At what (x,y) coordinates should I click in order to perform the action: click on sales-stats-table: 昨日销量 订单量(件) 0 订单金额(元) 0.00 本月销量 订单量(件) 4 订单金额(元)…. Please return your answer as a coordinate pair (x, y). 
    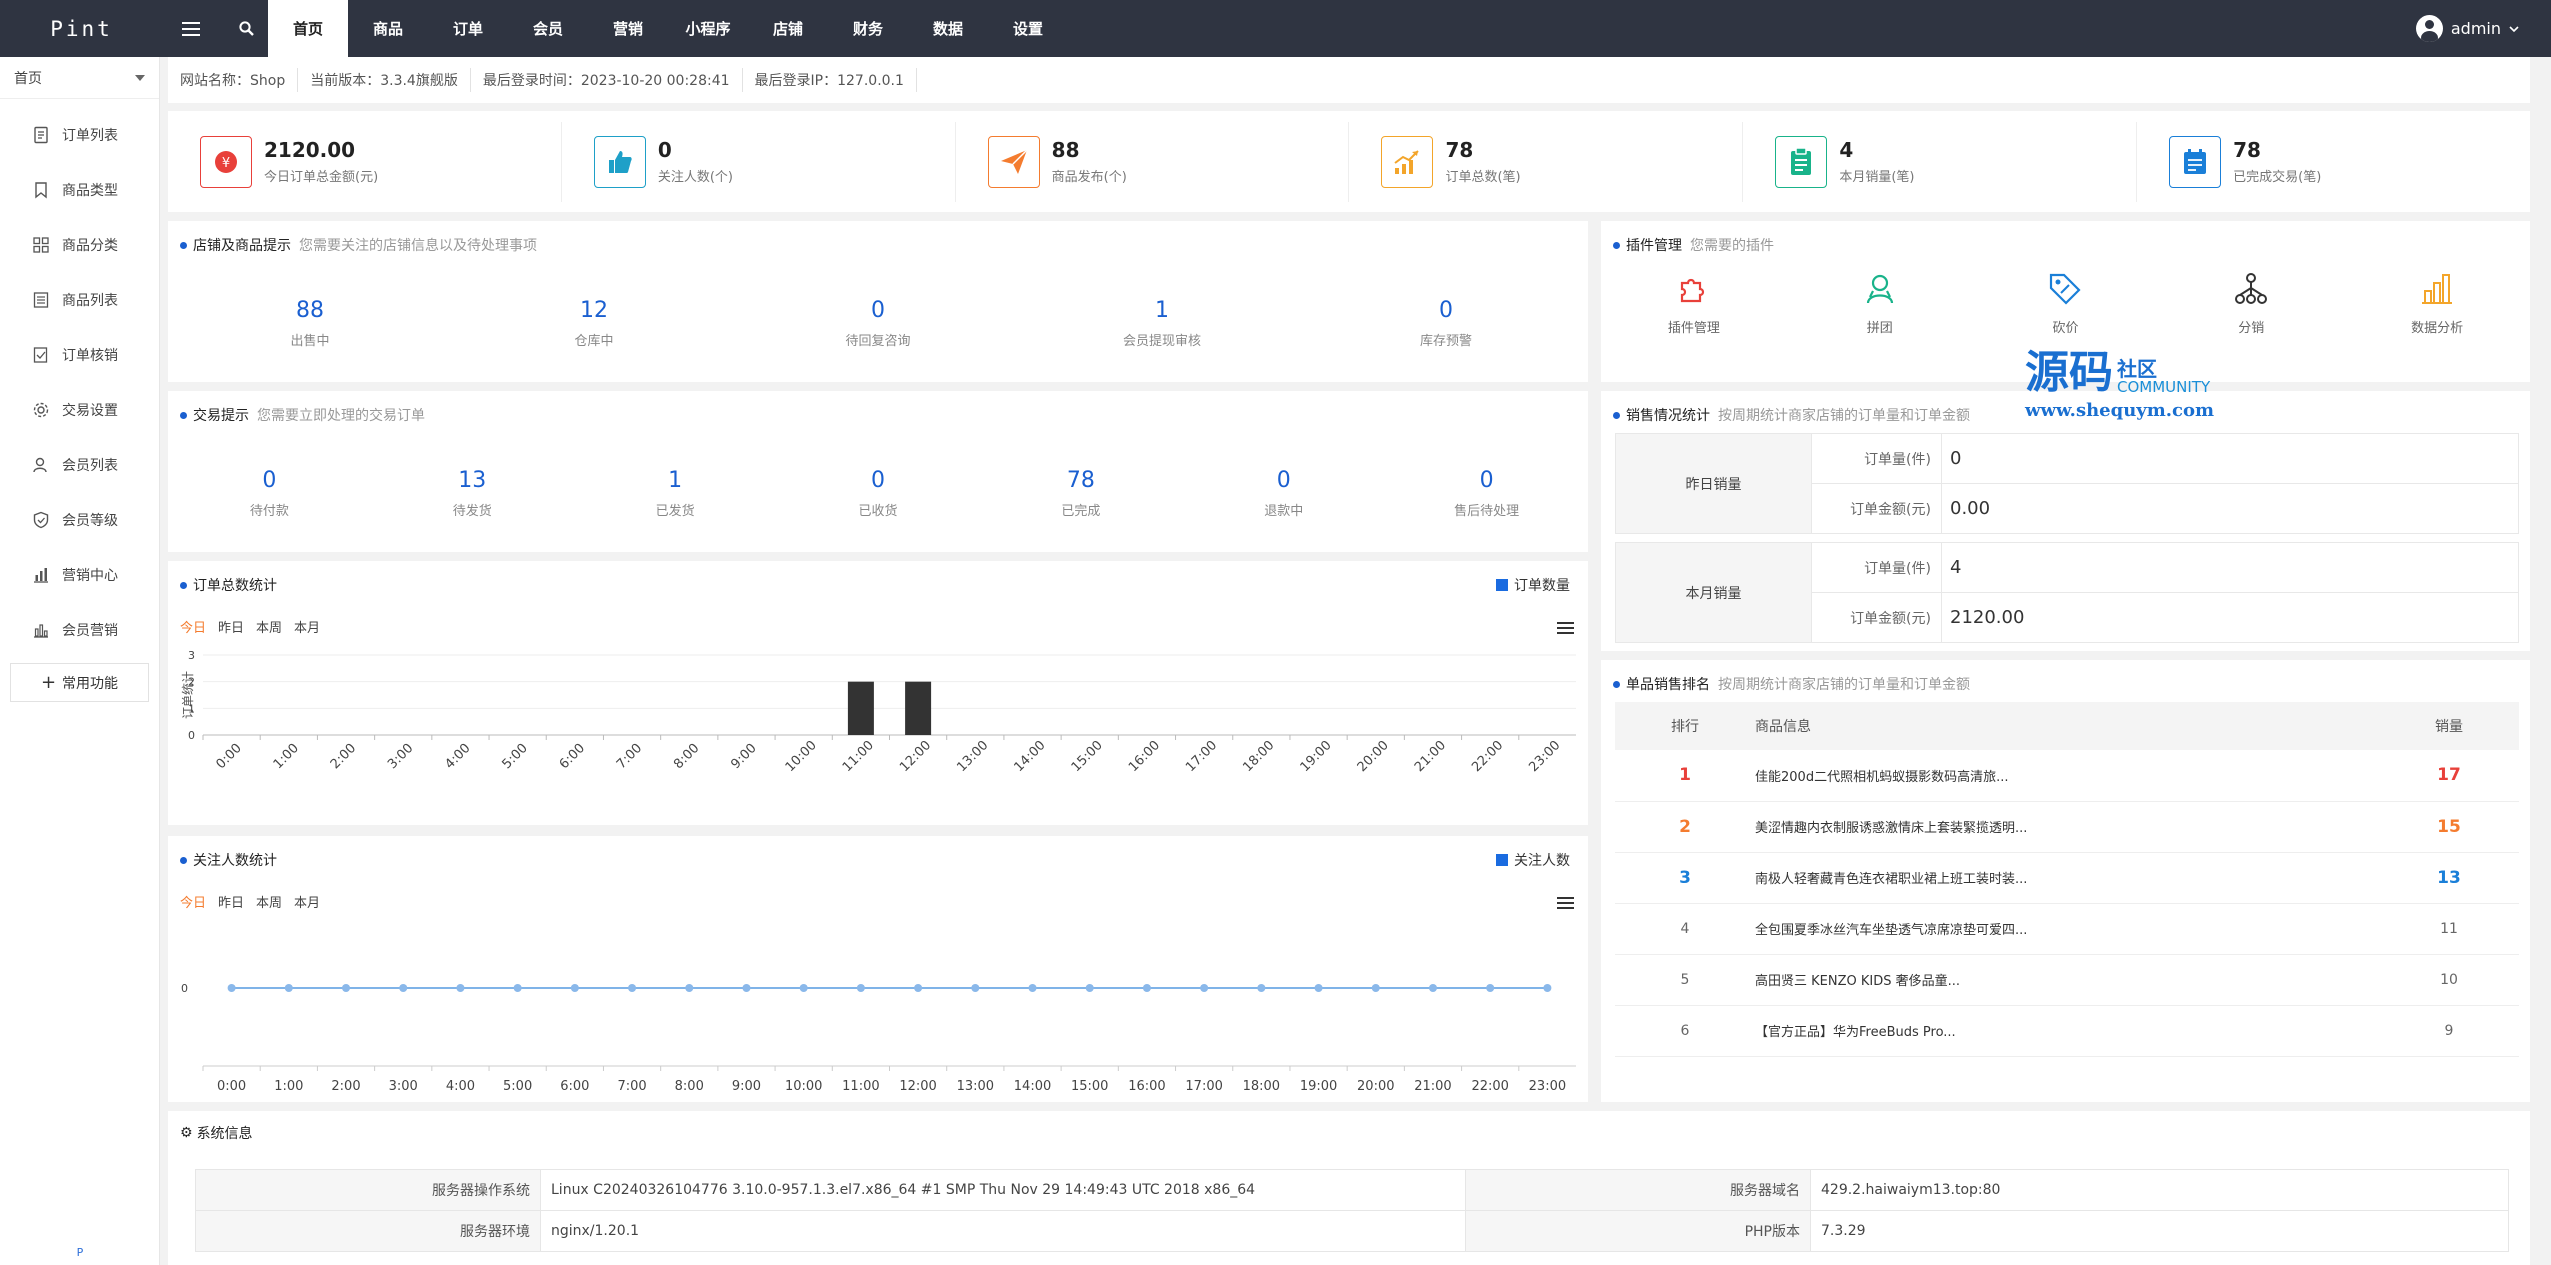
    Looking at the image, I should click on (2067, 538).